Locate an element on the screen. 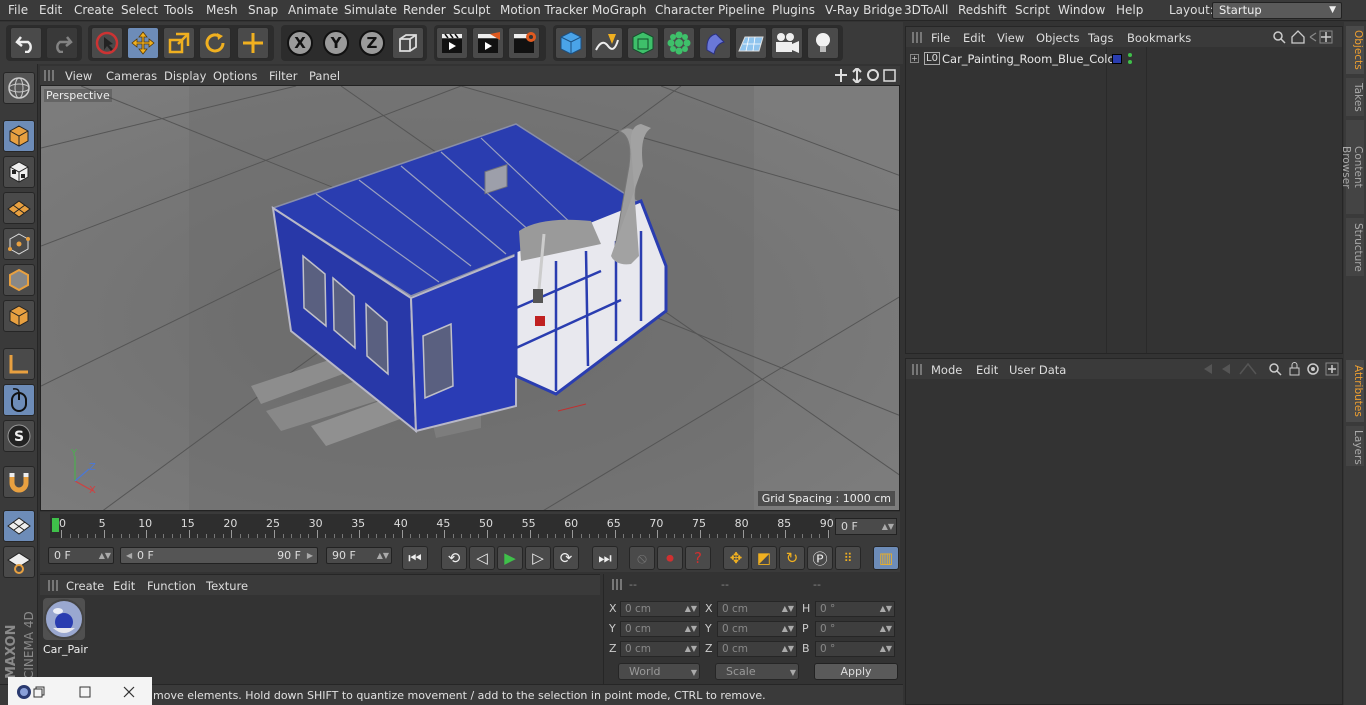 Image resolution: width=1366 pixels, height=705 pixels. edges-mode-button is located at coordinates (19, 280).